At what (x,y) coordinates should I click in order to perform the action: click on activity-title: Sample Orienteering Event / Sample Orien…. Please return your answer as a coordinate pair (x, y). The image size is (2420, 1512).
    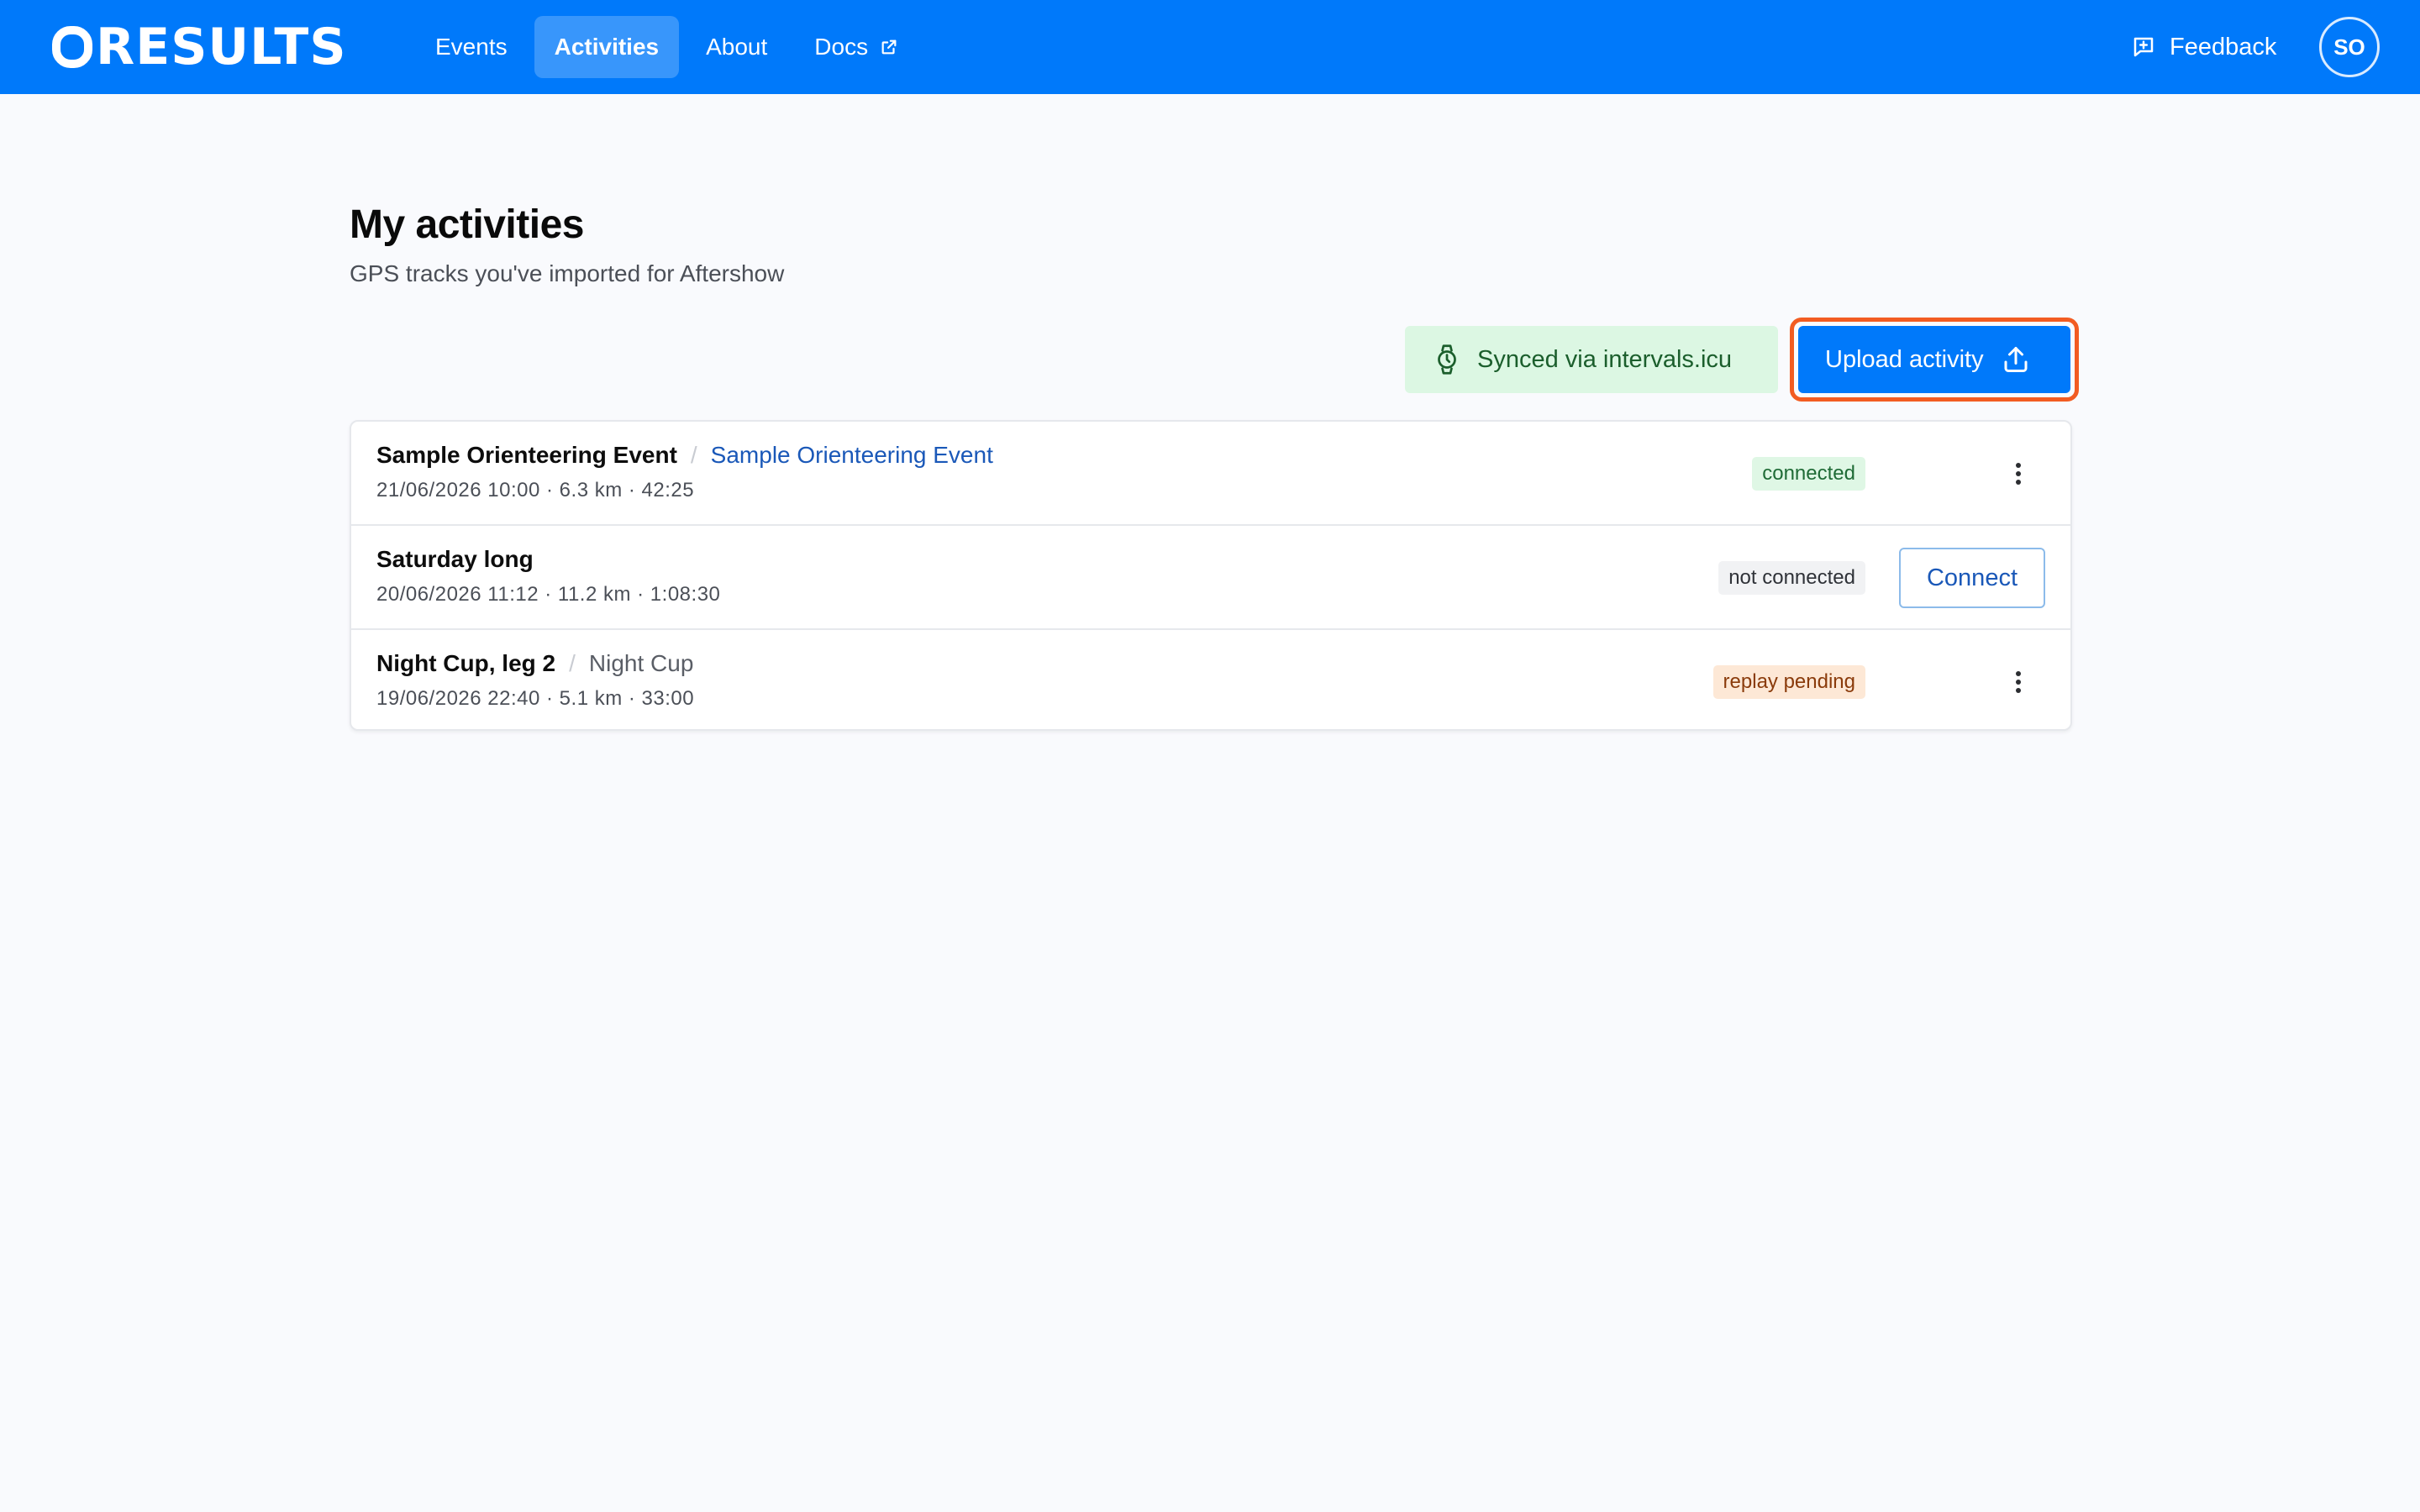
    Looking at the image, I should click on (684, 455).